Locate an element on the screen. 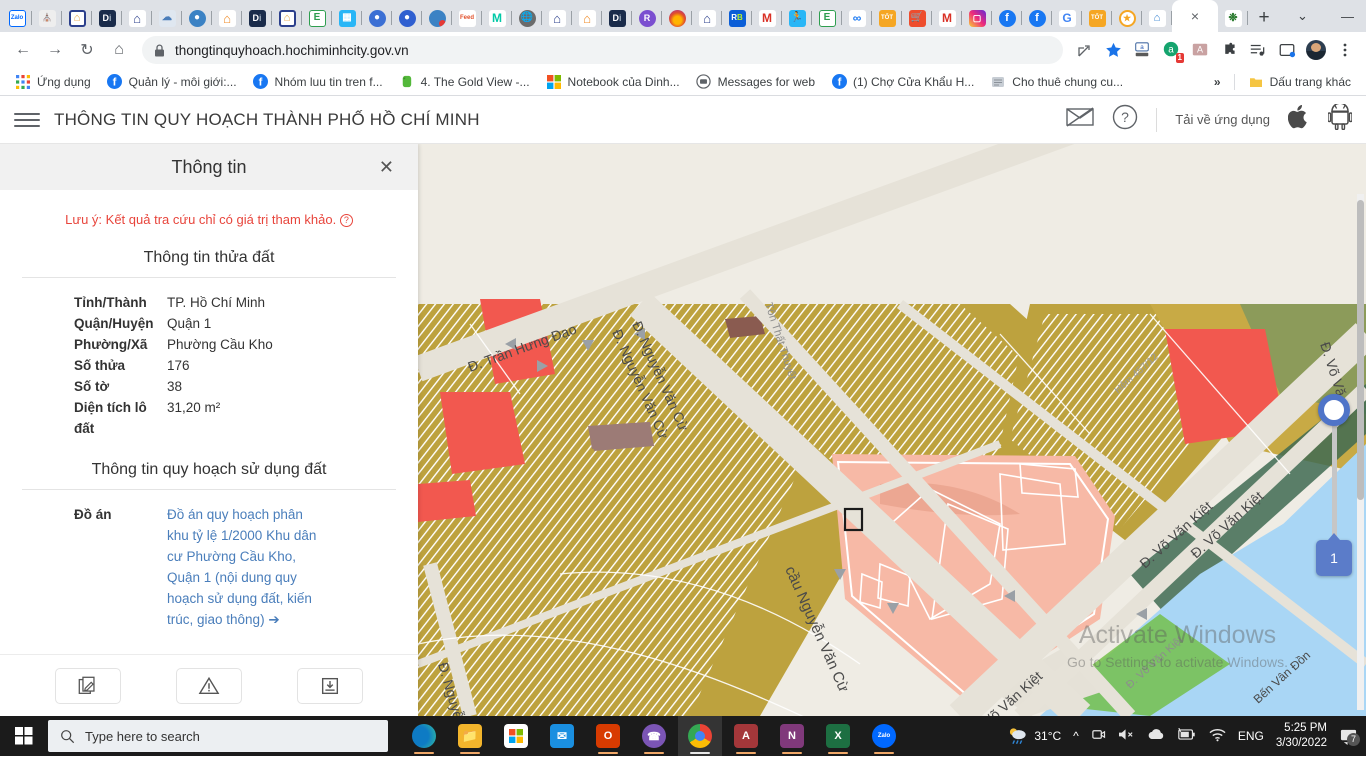  tab: R is located at coordinates (647, 18).